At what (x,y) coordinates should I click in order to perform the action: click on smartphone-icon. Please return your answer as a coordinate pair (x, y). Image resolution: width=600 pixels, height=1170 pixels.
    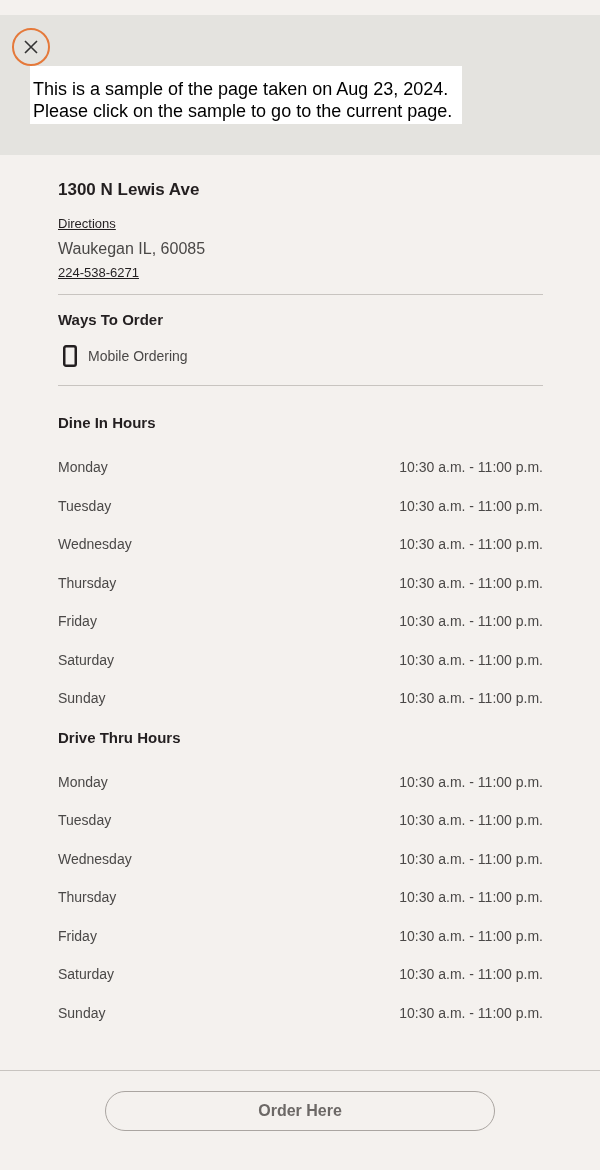
    Looking at the image, I should click on (70, 356).